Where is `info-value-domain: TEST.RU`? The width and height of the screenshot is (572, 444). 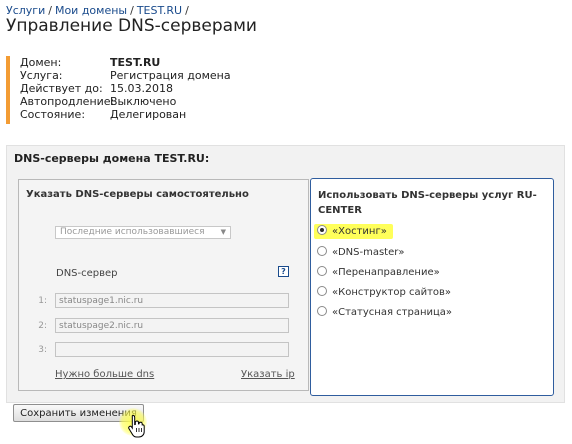 info-value-domain: TEST.RU is located at coordinates (135, 62).